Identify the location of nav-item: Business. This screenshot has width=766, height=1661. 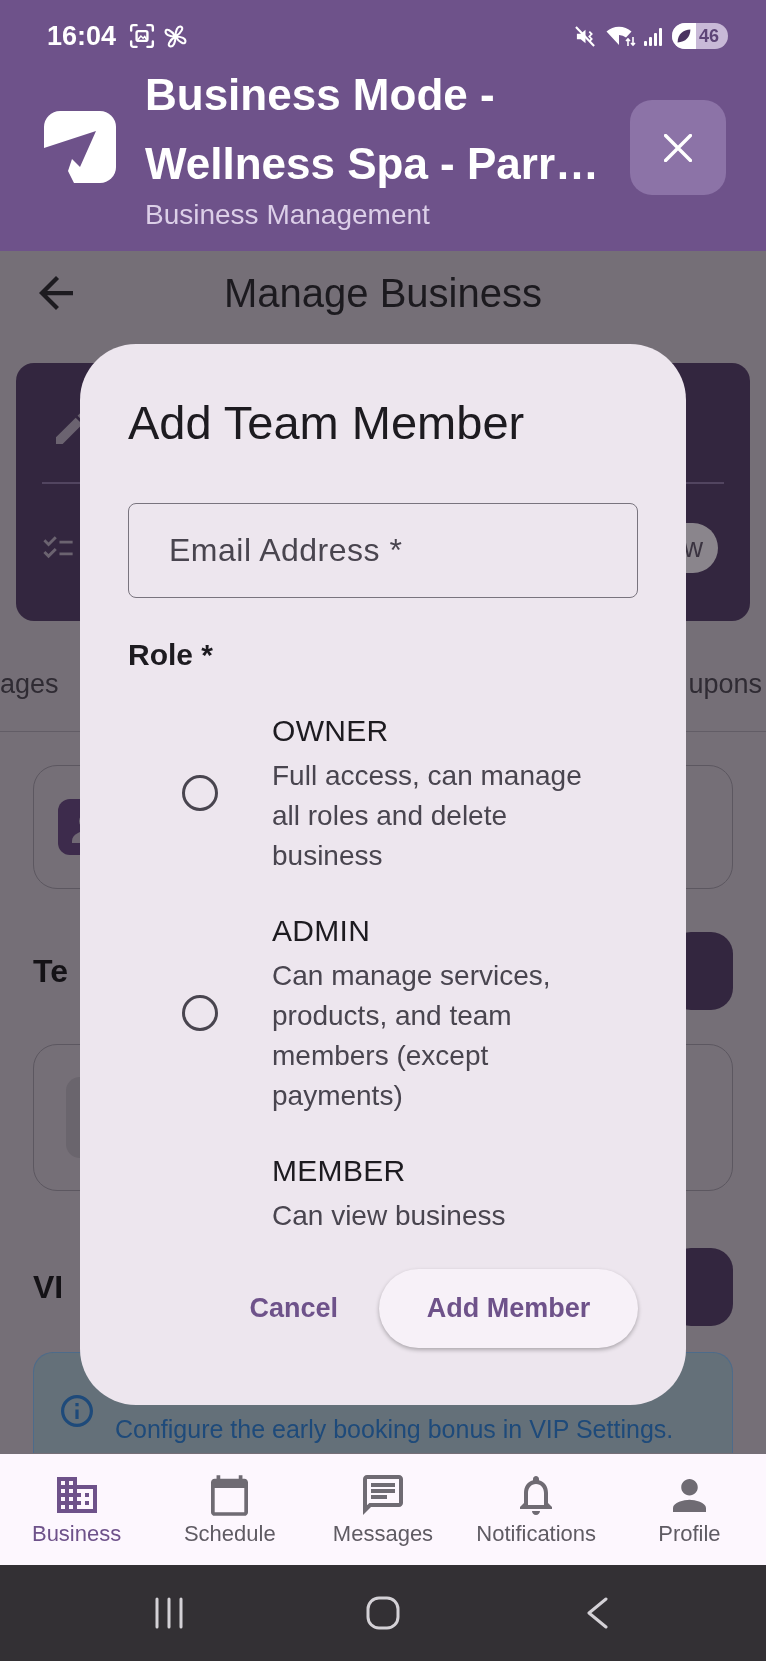
(77, 1509).